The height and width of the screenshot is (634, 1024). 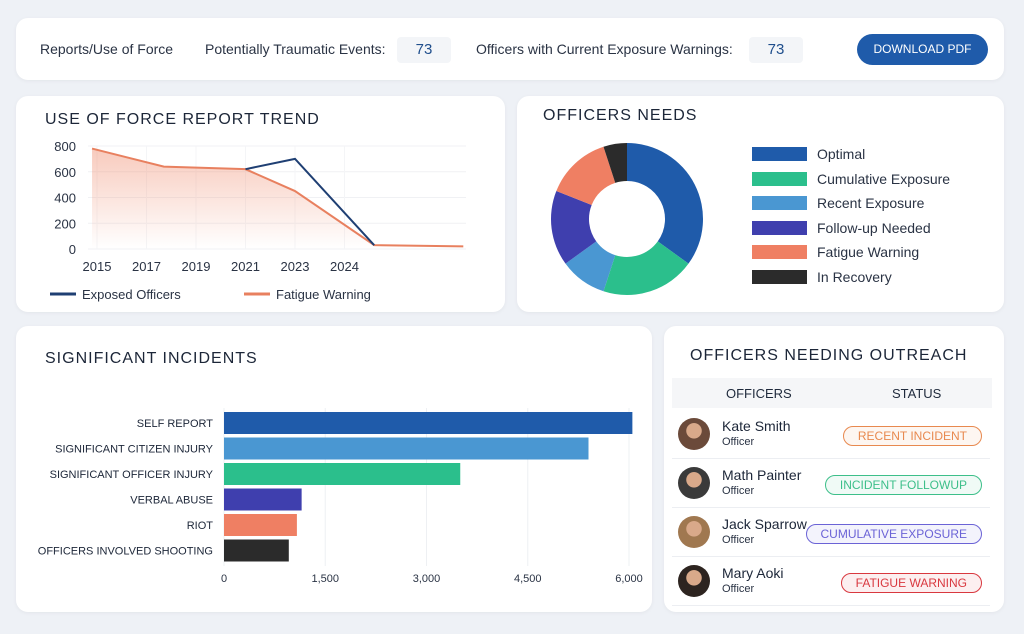 What do you see at coordinates (325, 579) in the screenshot?
I see `x-tick-label: 1,500` at bounding box center [325, 579].